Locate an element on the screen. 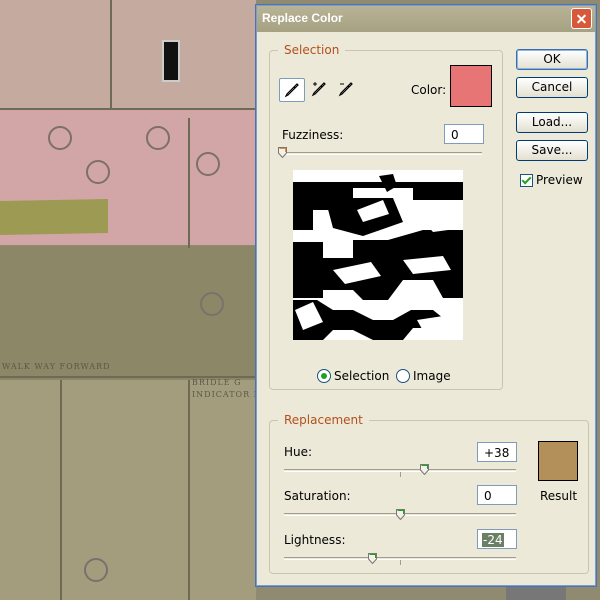  selection-preview is located at coordinates (378, 255).